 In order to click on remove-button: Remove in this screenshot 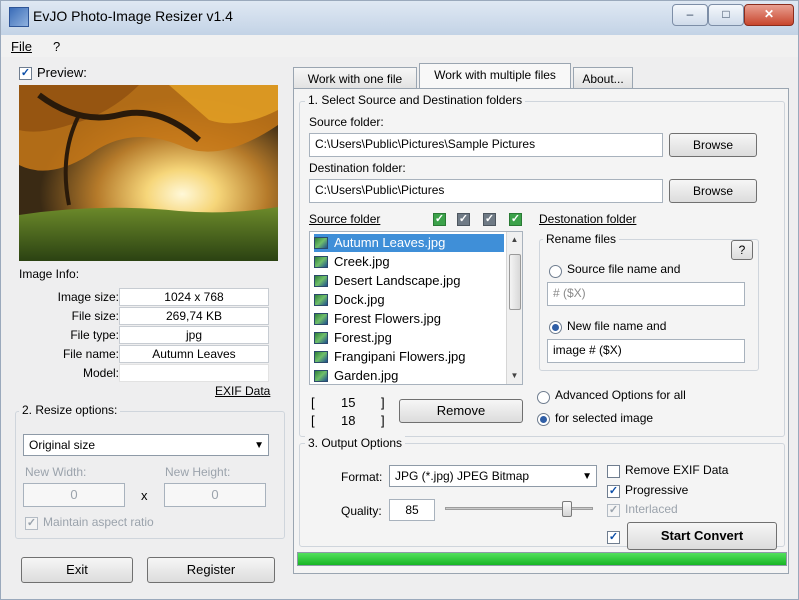, I will do `click(461, 411)`.